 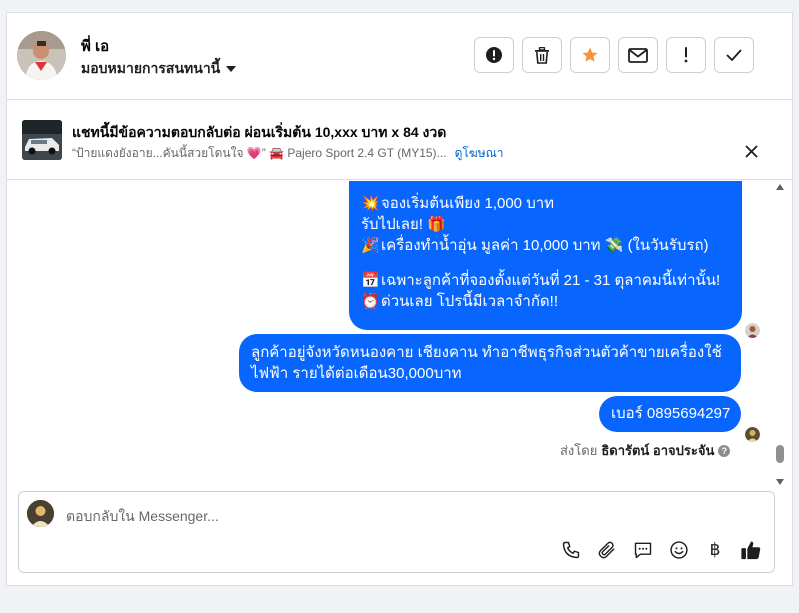 I want to click on star-icon, so click(x=590, y=54).